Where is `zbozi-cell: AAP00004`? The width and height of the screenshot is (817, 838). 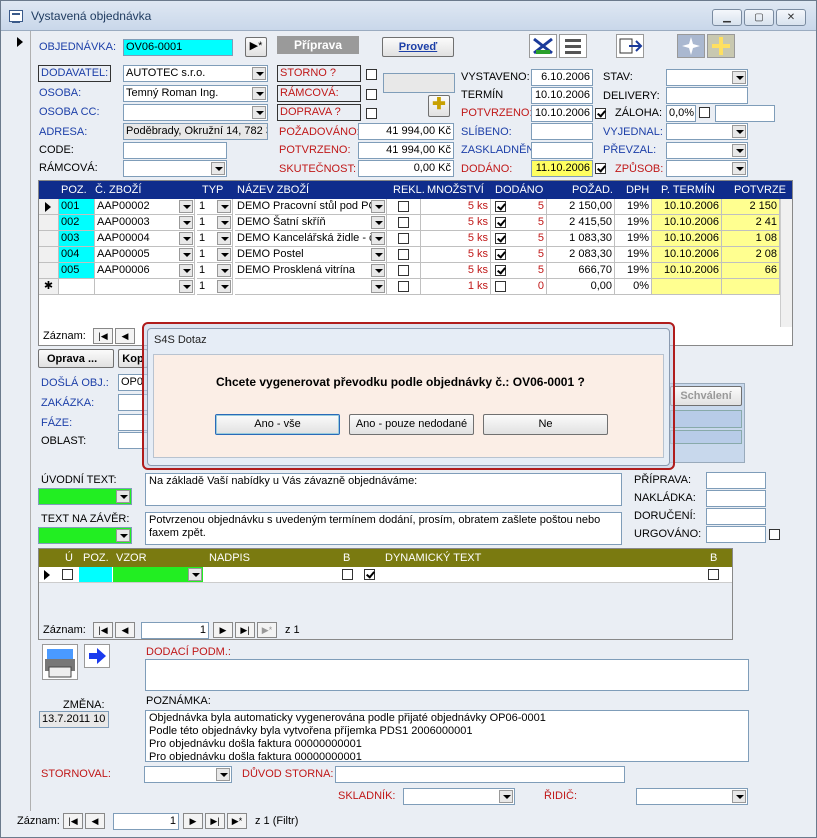 zbozi-cell: AAP00004 is located at coordinates (145, 239).